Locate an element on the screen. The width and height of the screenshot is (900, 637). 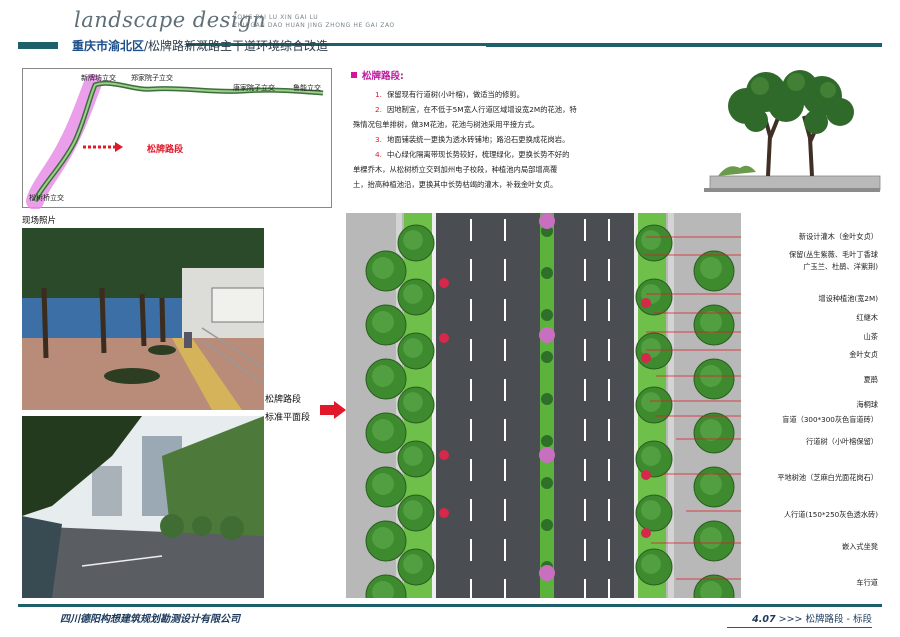
map-label-songshuqiao: 松树桥立交 is located at coordinates (46, 198).